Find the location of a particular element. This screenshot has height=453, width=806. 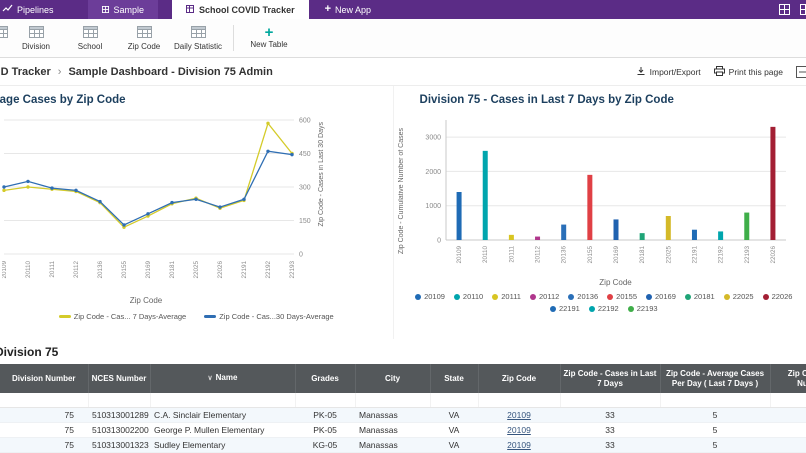

toolbar-item-clipped is located at coordinates (4, 38).